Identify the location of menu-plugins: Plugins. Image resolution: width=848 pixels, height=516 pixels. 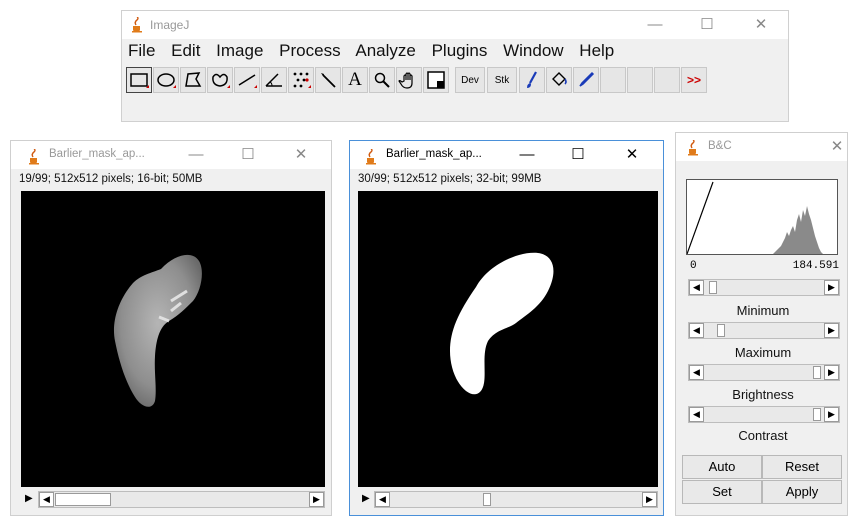
(460, 50).